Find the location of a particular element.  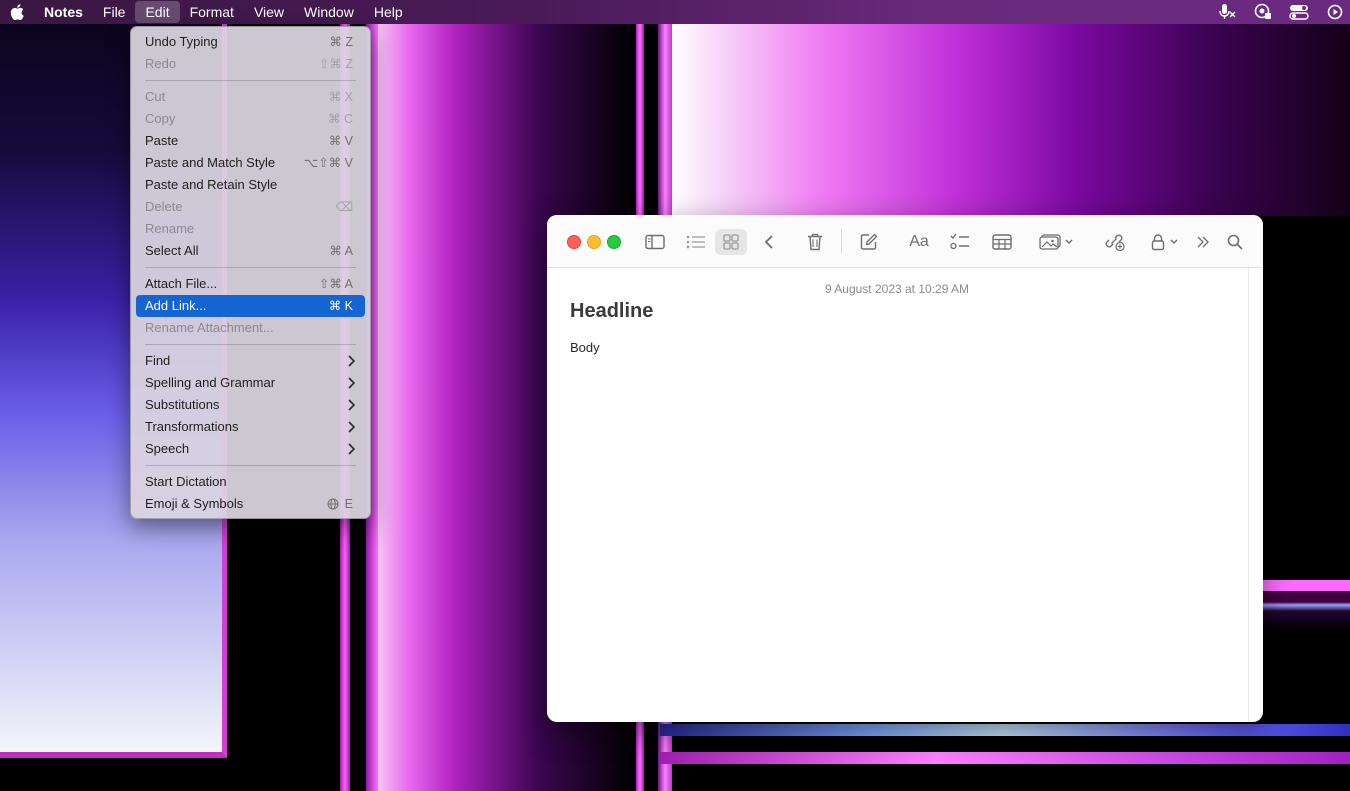

delete-key-icon: ⌫ is located at coordinates (344, 207).